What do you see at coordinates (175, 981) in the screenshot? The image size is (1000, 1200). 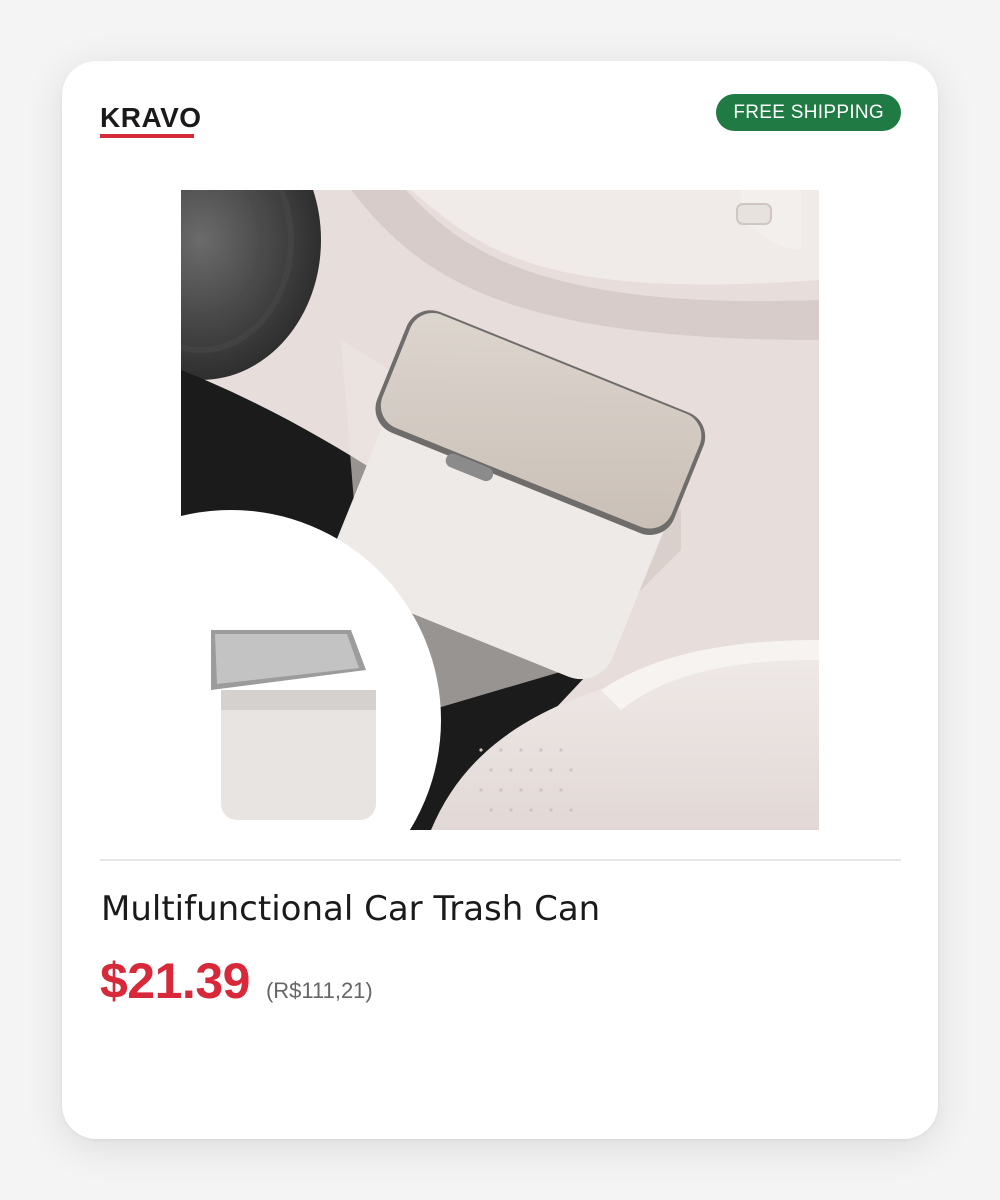 I see `price: $21.39` at bounding box center [175, 981].